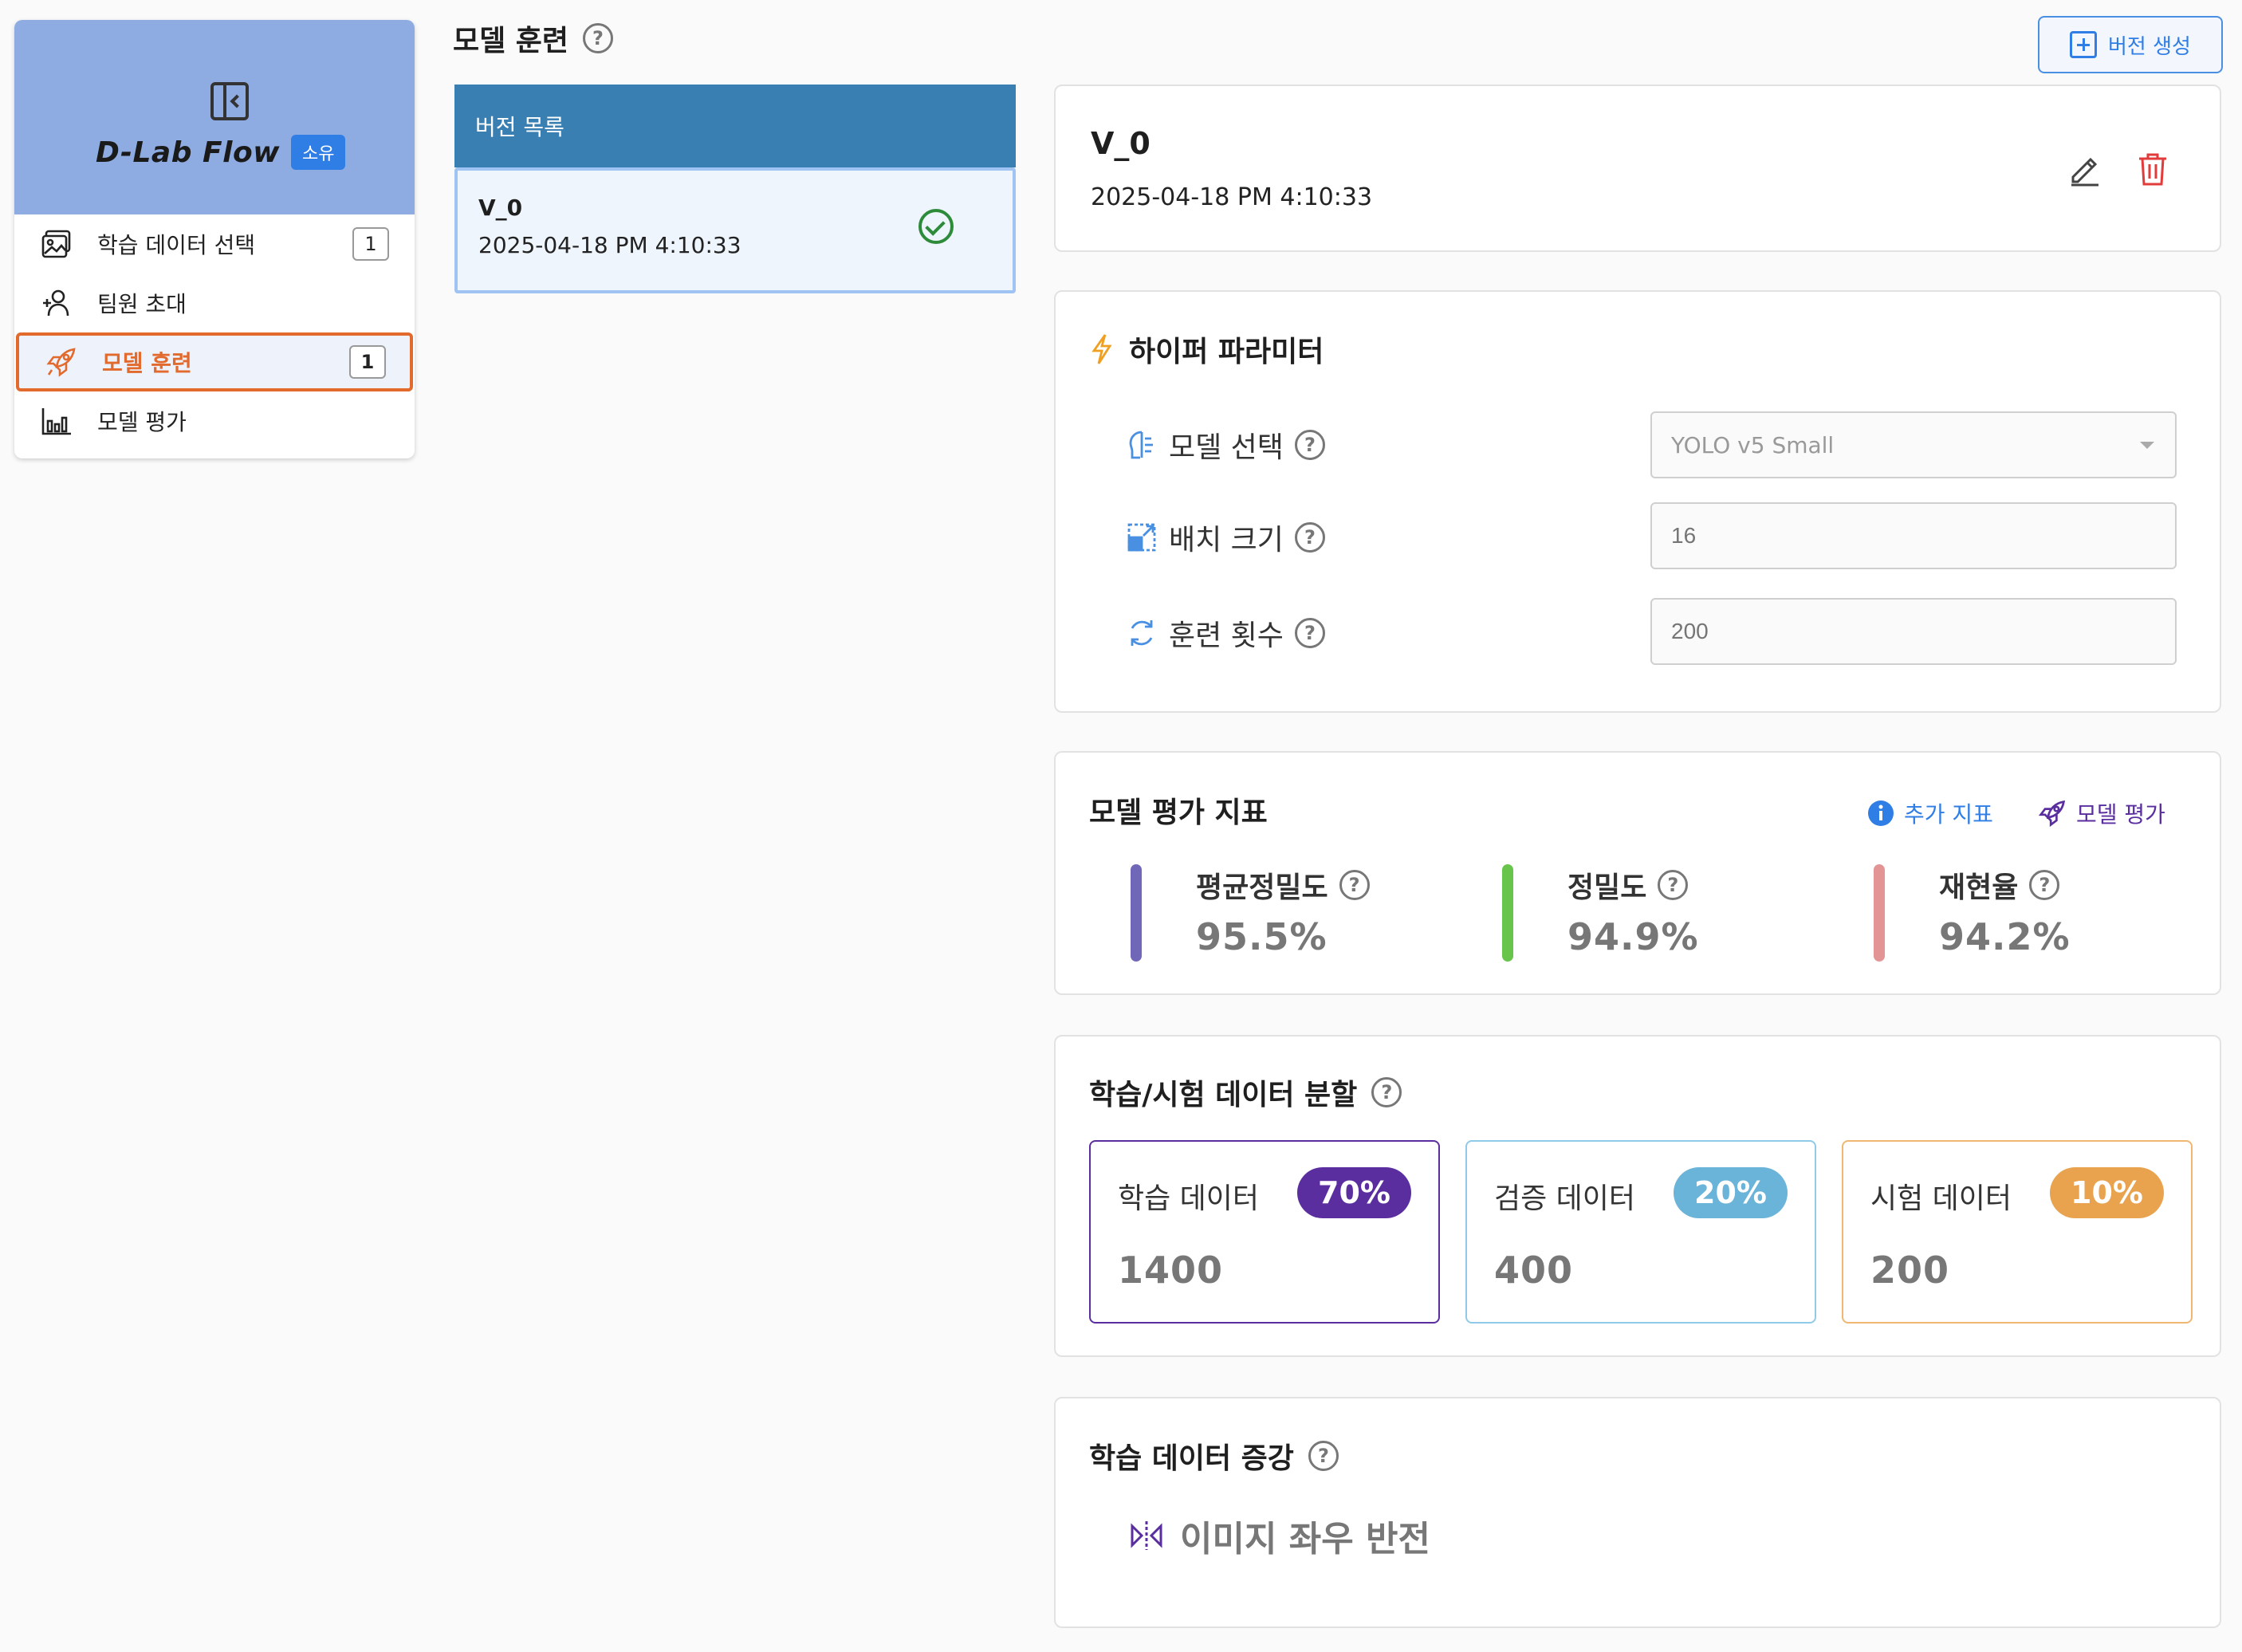  I want to click on split-name: 학습 데이터, so click(1189, 1198).